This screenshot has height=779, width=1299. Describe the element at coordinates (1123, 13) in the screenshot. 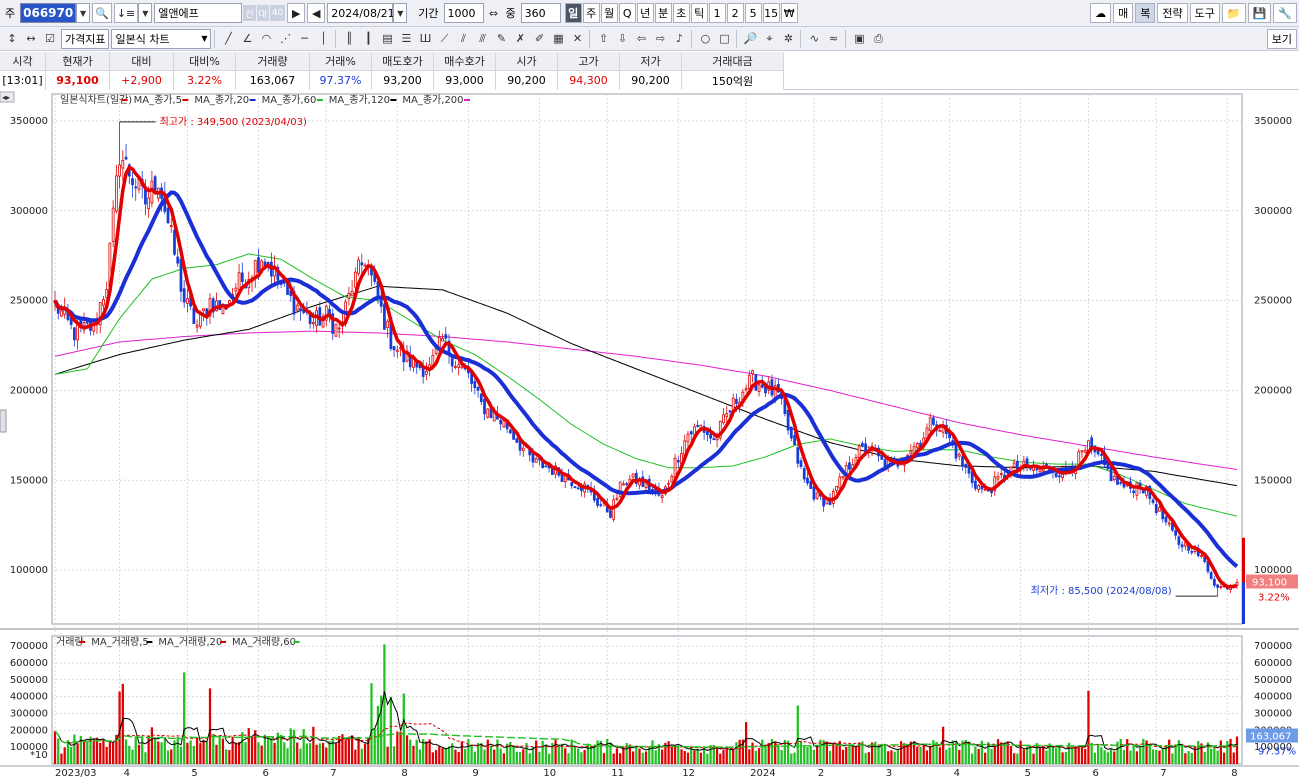

I see `right-button-0: 매` at that location.